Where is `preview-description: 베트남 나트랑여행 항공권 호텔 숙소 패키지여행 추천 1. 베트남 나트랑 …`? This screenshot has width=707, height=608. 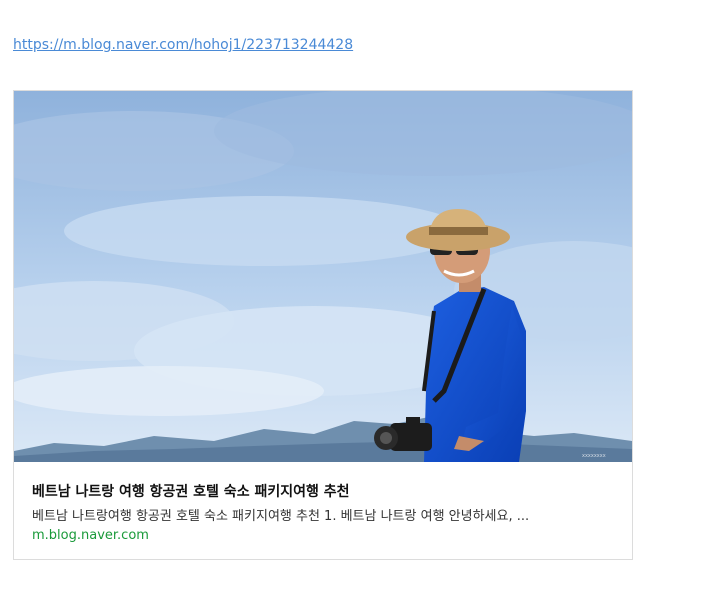 preview-description: 베트남 나트랑여행 항공권 호텔 숙소 패키지여행 추천 1. 베트남 나트랑 … is located at coordinates (281, 516).